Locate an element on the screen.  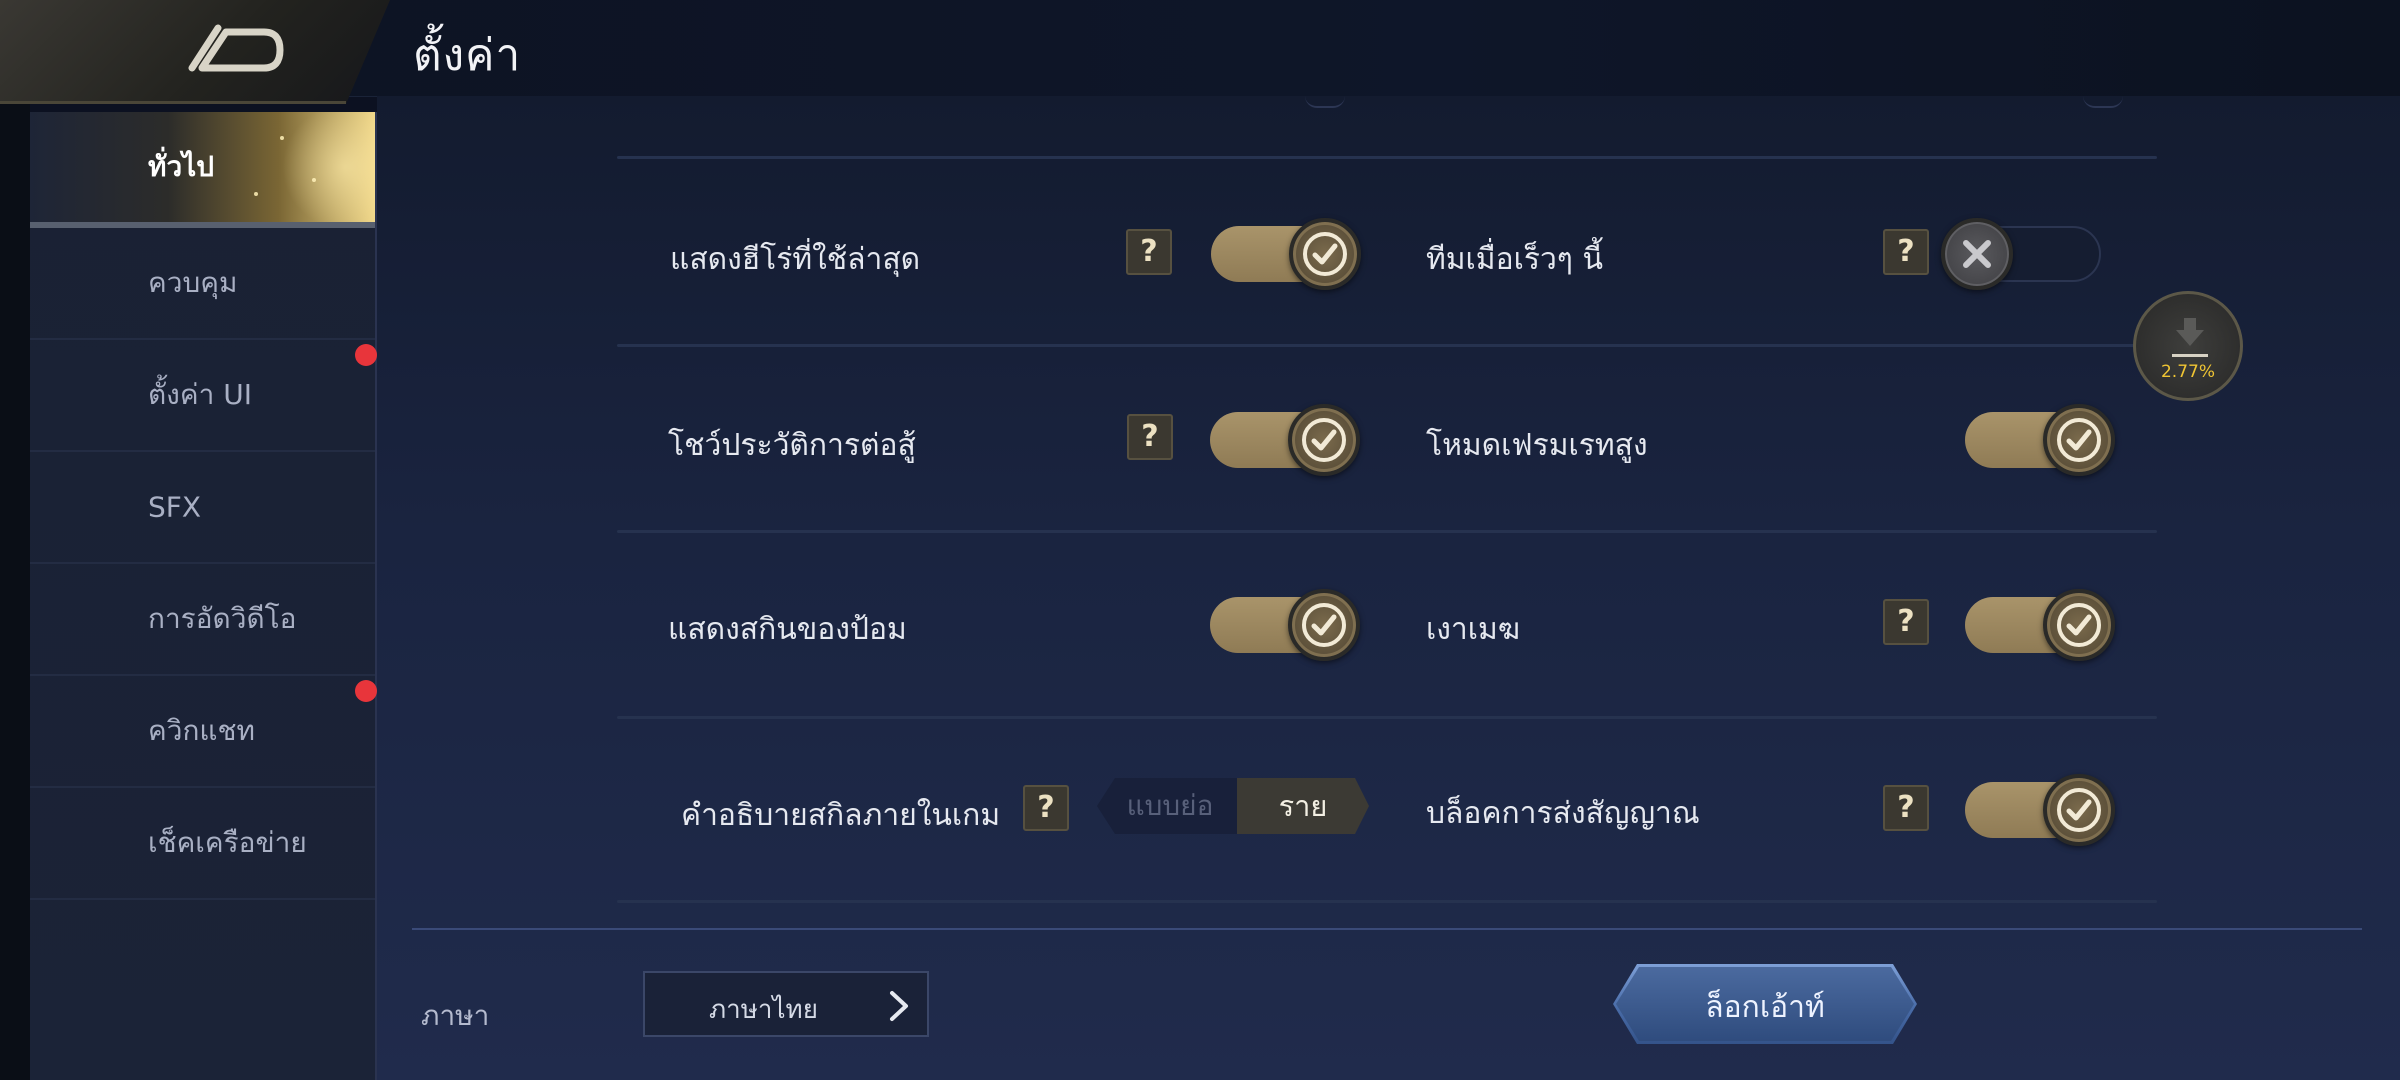
recent-team-toggle is located at coordinates (2024, 254).